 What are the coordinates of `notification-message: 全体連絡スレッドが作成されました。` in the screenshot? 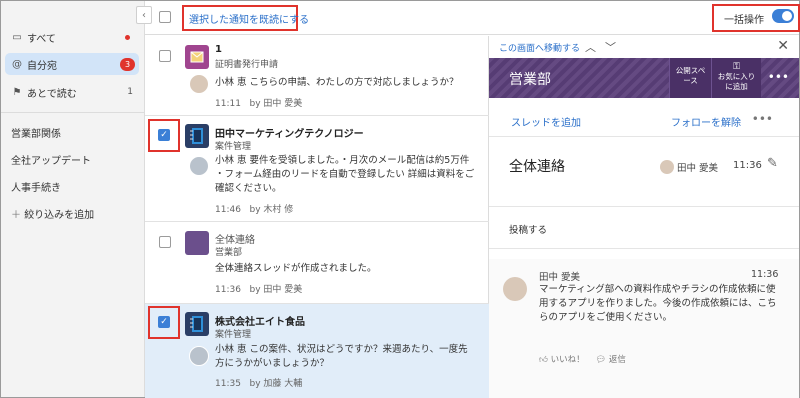 It's located at (296, 268).